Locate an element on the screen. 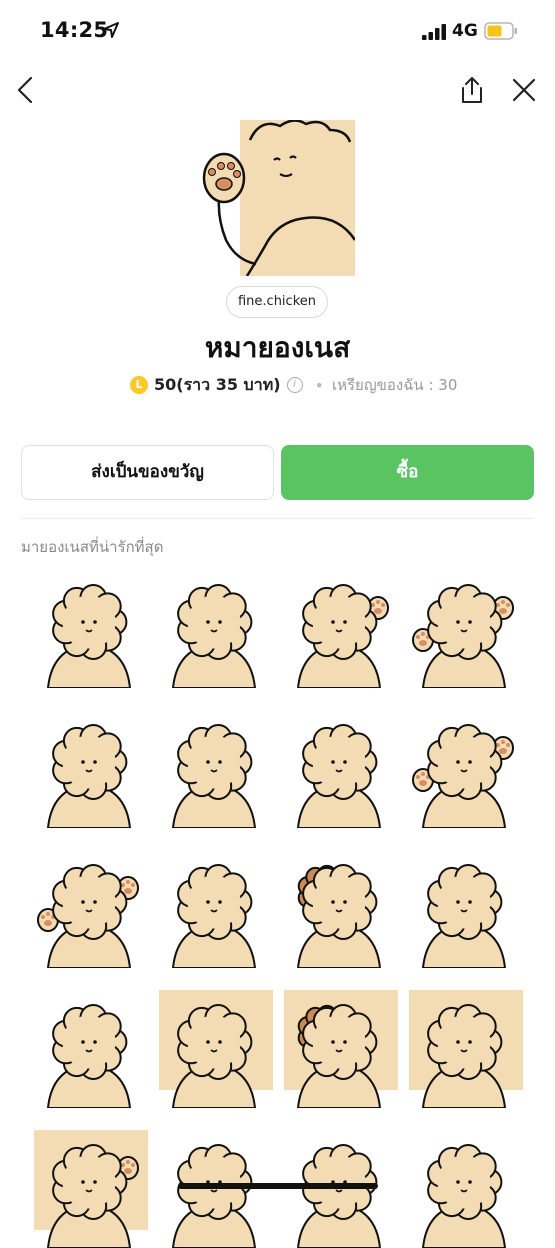 The width and height of the screenshot is (555, 1248). sticker-hiding-face is located at coordinates (89, 769).